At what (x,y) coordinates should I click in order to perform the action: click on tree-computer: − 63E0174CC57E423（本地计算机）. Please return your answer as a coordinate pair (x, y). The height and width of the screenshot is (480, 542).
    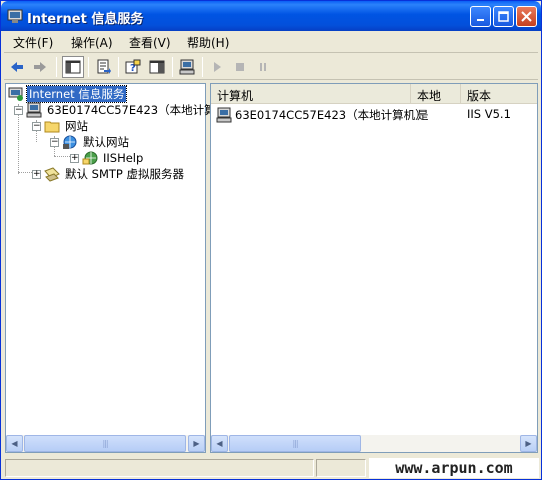
    Looking at the image, I should click on (127, 110).